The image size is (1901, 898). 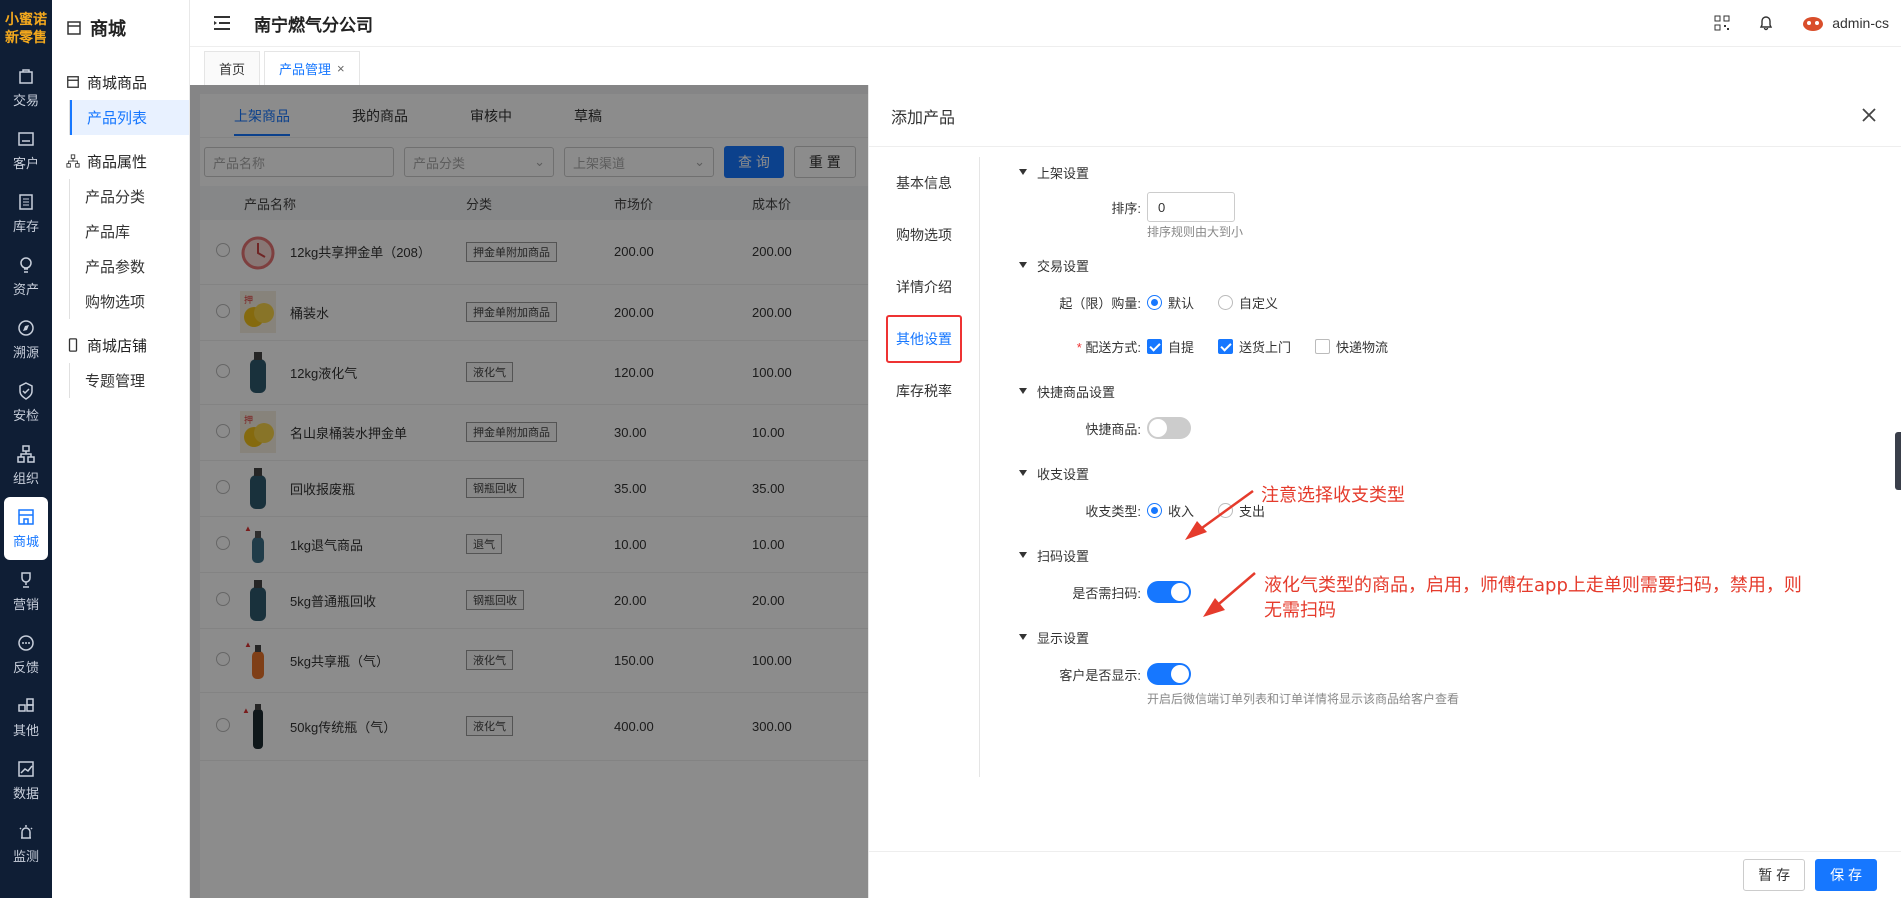 I want to click on drawer-nav-shopping: 购物选项, so click(x=924, y=235).